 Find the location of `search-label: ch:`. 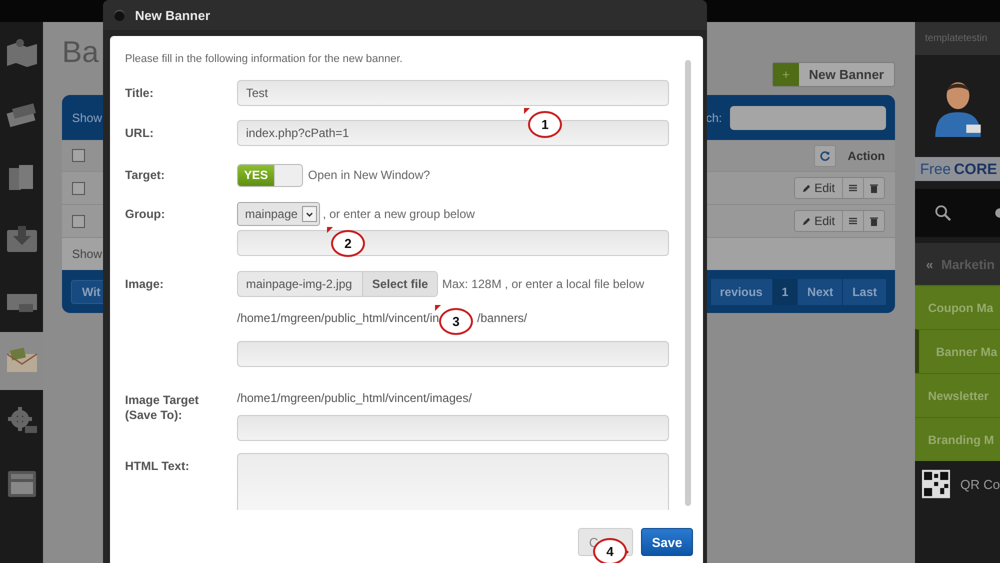

search-label: ch: is located at coordinates (714, 117).